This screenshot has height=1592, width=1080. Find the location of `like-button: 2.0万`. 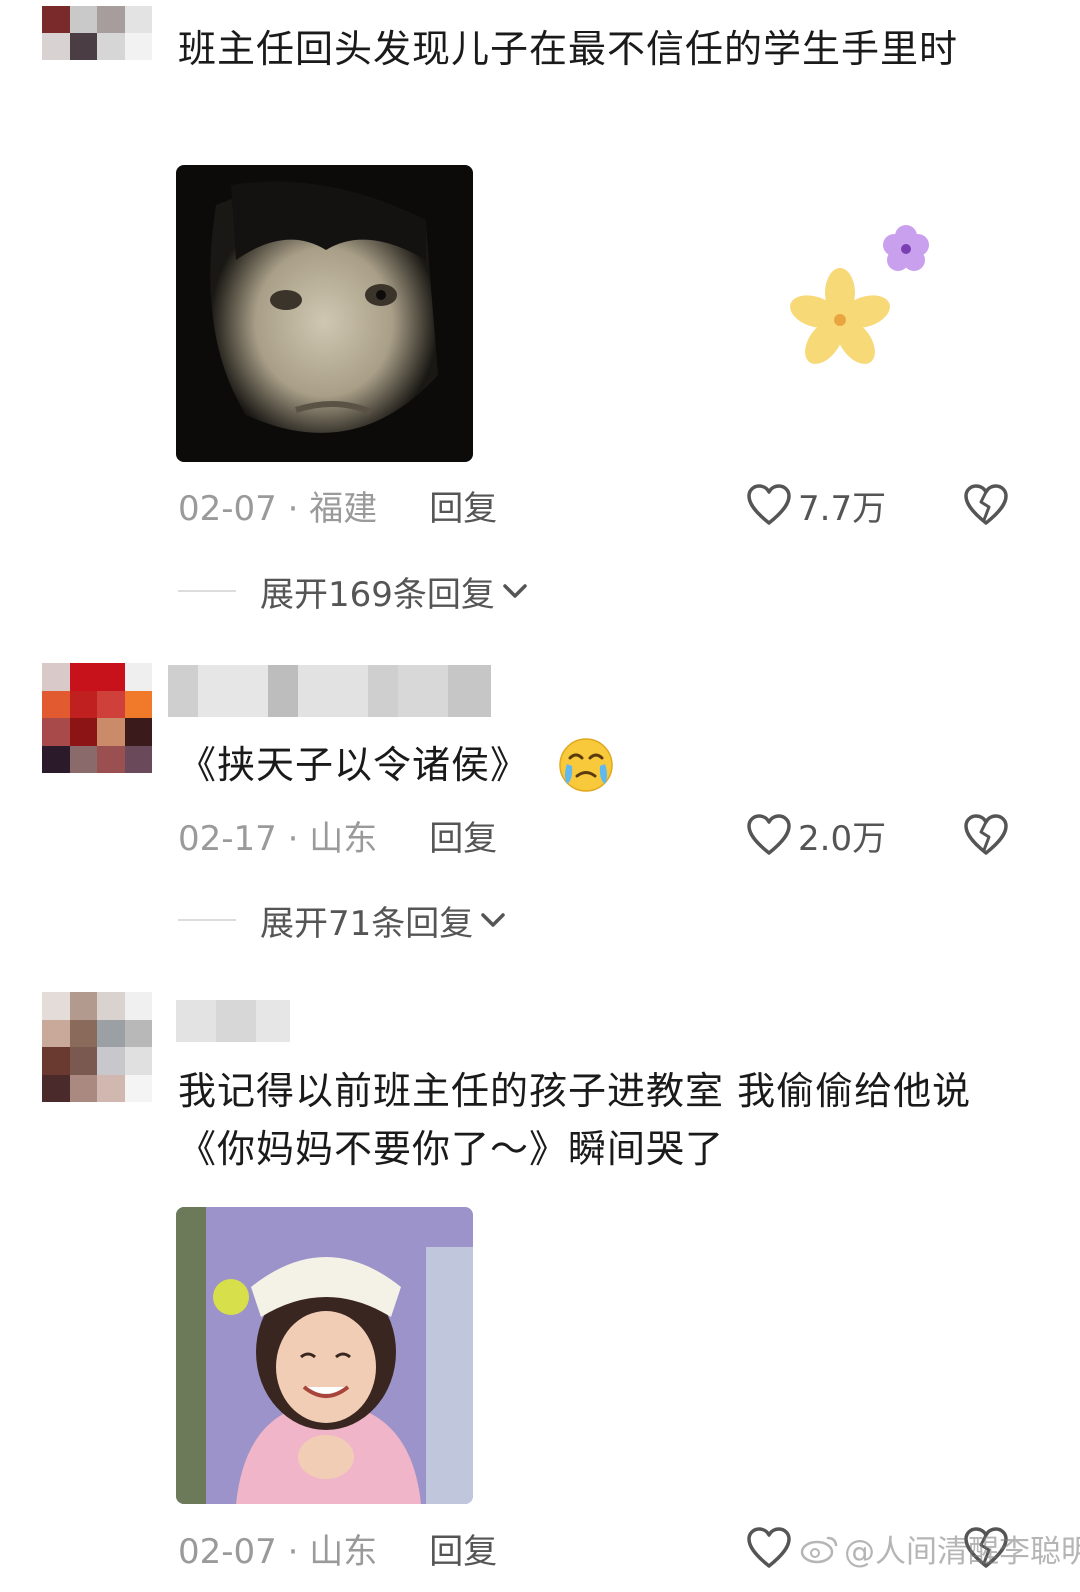

like-button: 2.0万 is located at coordinates (816, 835).